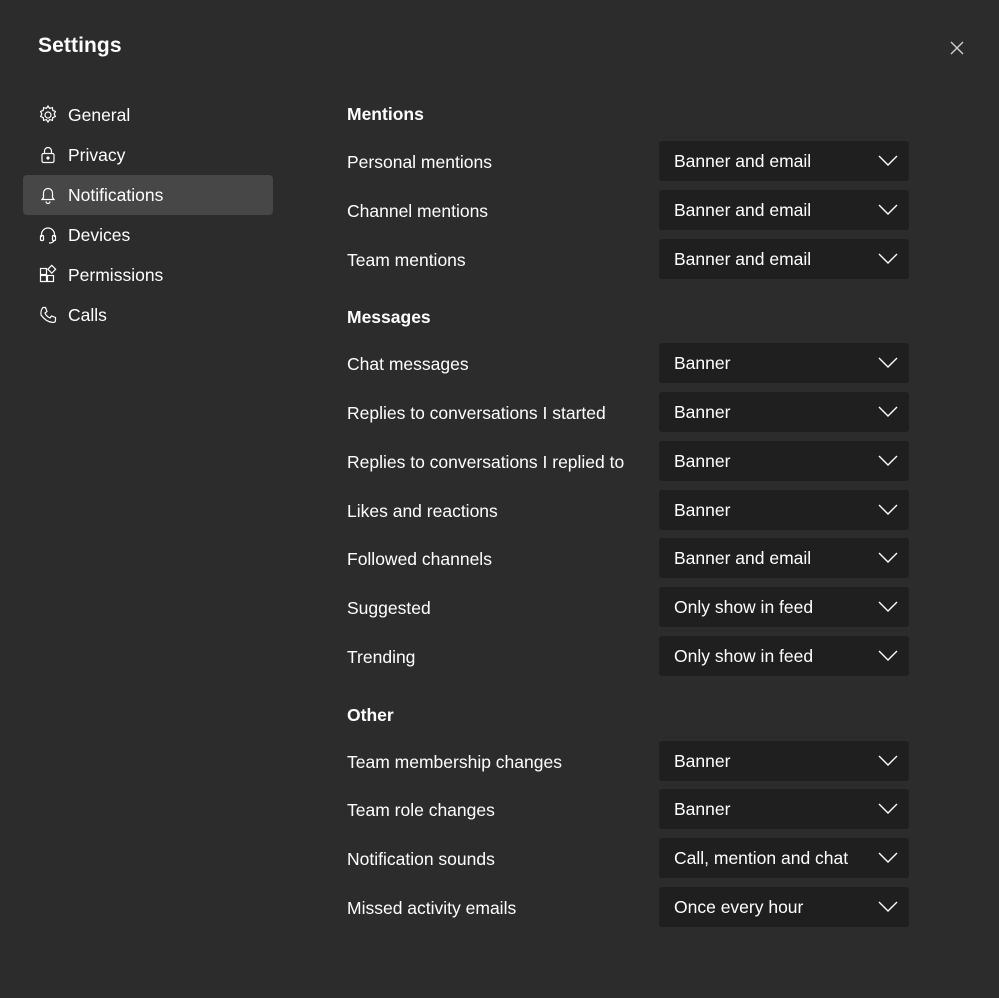 The image size is (999, 998). I want to click on notification-sounds-dropdown: Call, mention and chat, so click(784, 858).